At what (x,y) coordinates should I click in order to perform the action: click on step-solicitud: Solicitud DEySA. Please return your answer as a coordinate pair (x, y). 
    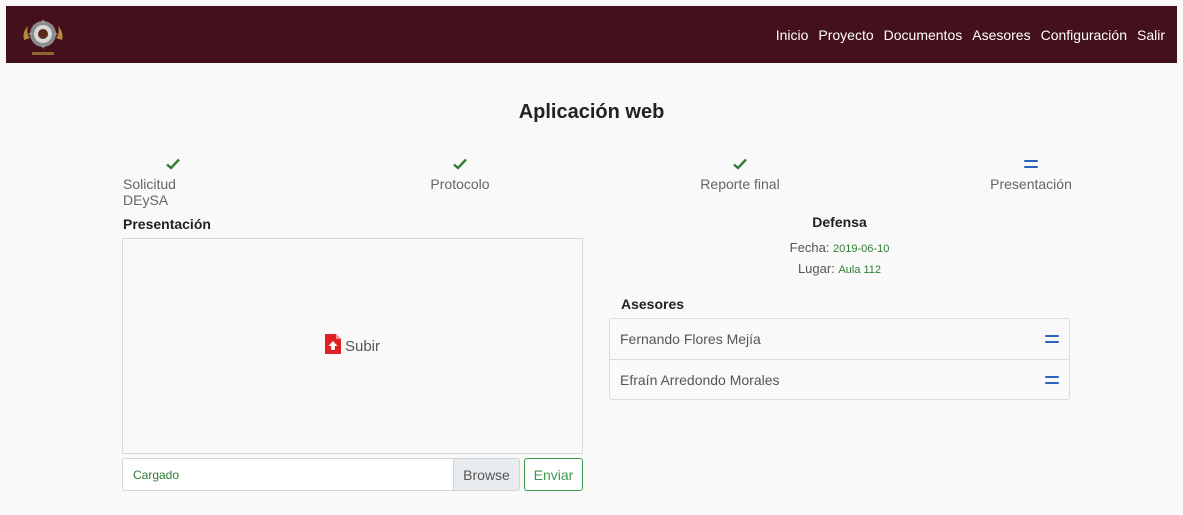
    Looking at the image, I should click on (173, 181).